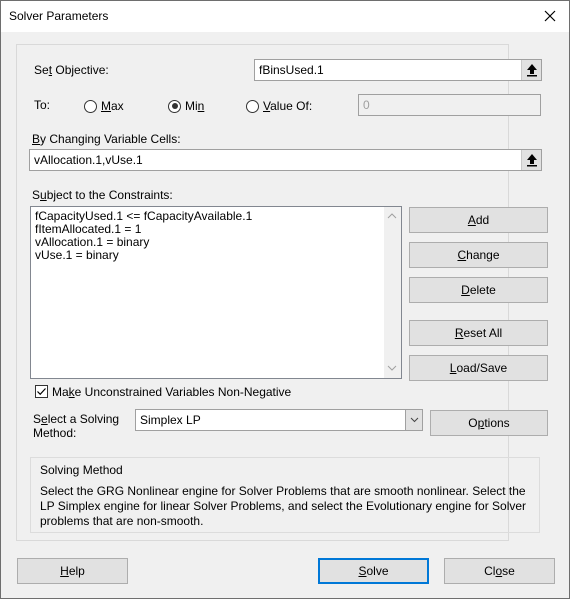 The image size is (570, 599). I want to click on objective-collapse-button, so click(531, 70).